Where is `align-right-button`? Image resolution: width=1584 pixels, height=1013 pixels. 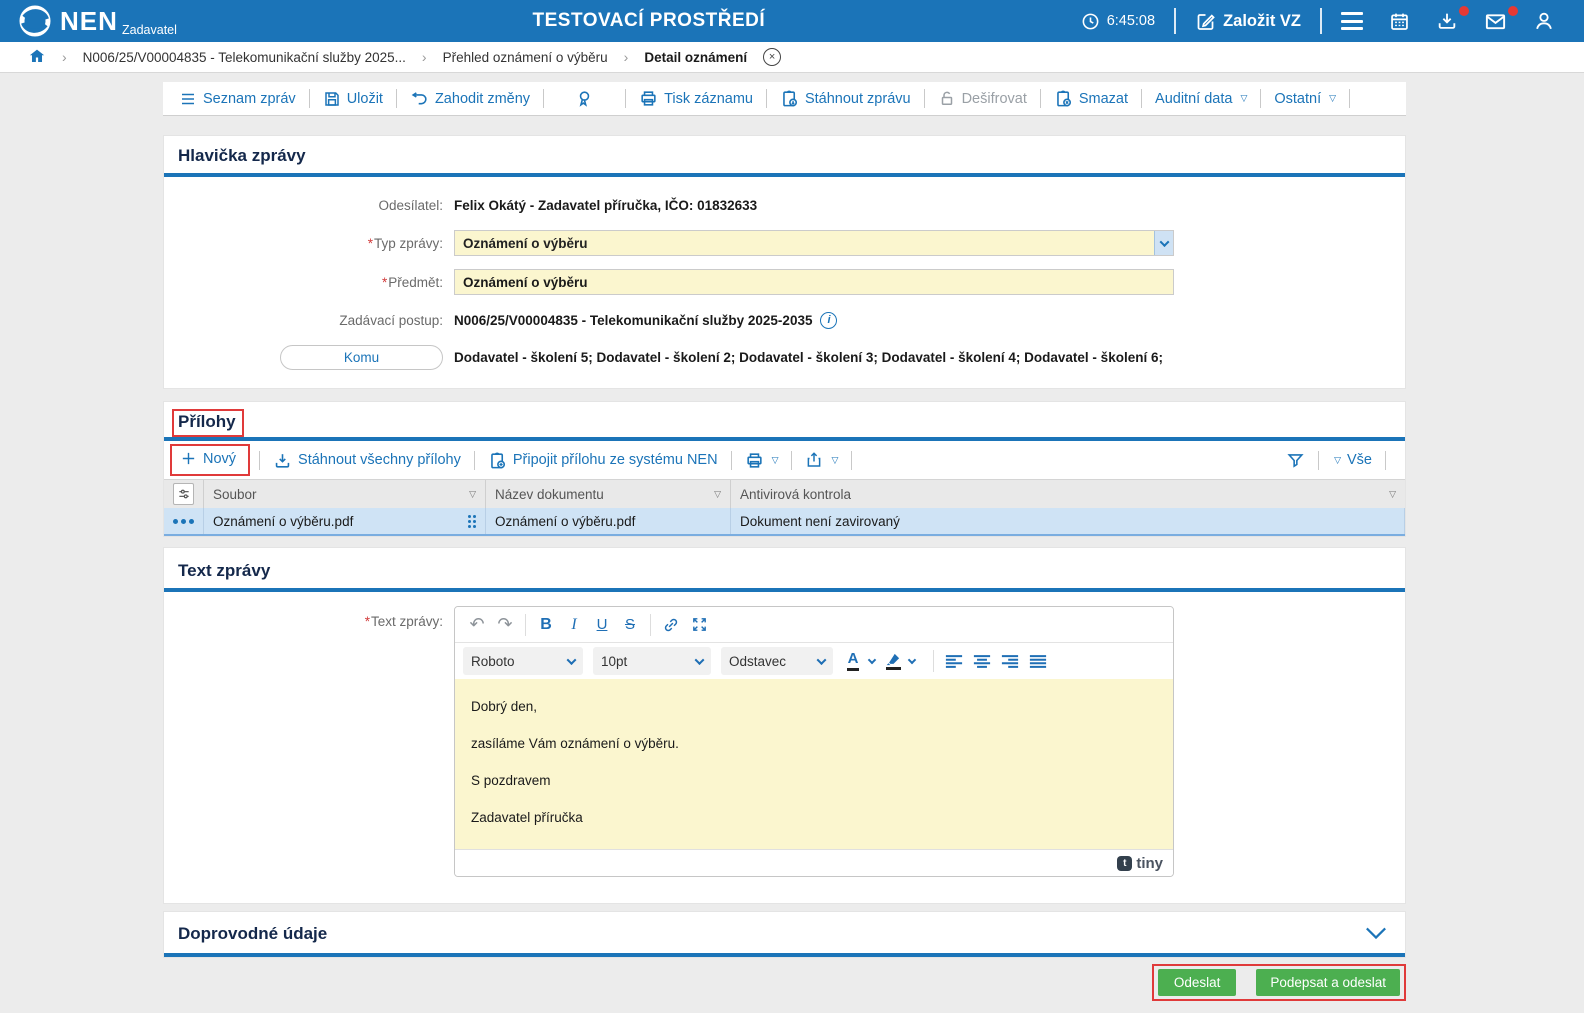
align-right-button is located at coordinates (1010, 661).